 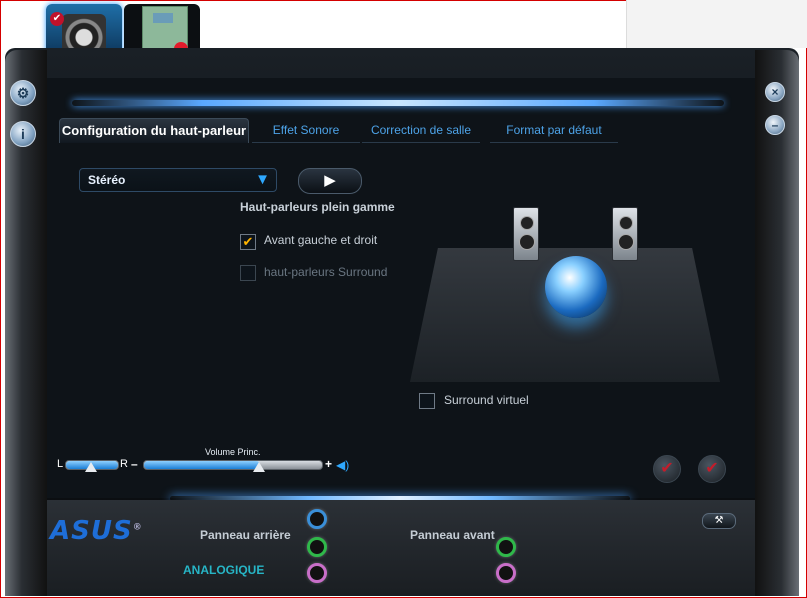 I want to click on balance-left-label: L, so click(x=60, y=464).